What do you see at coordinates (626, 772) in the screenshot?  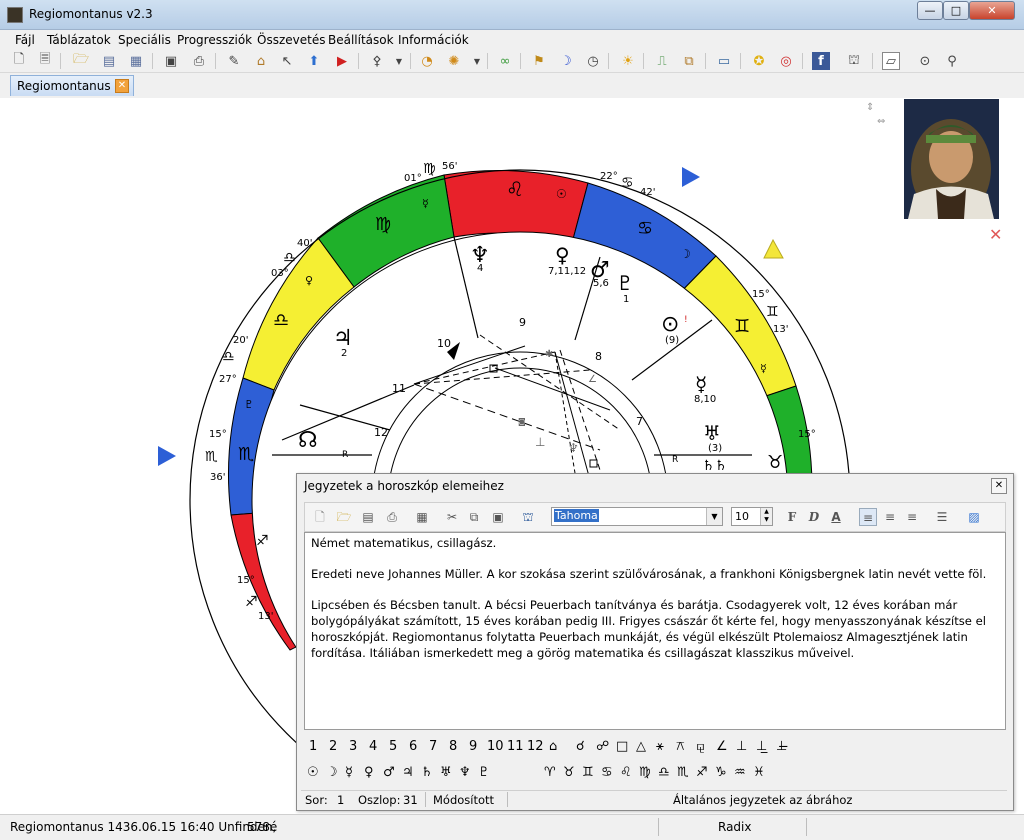 I see `sign-button-leo: ♌` at bounding box center [626, 772].